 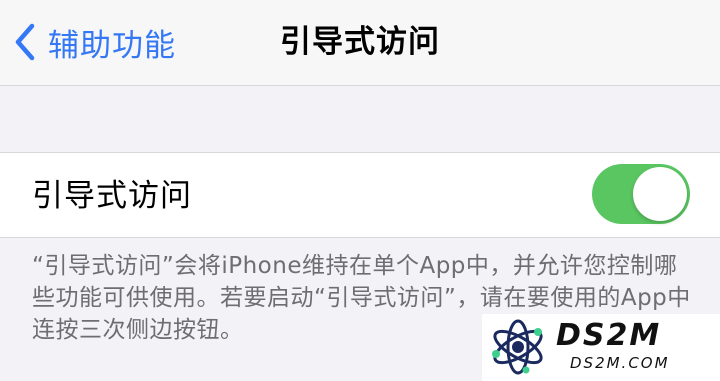 What do you see at coordinates (517, 347) in the screenshot?
I see `atom-logo-icon` at bounding box center [517, 347].